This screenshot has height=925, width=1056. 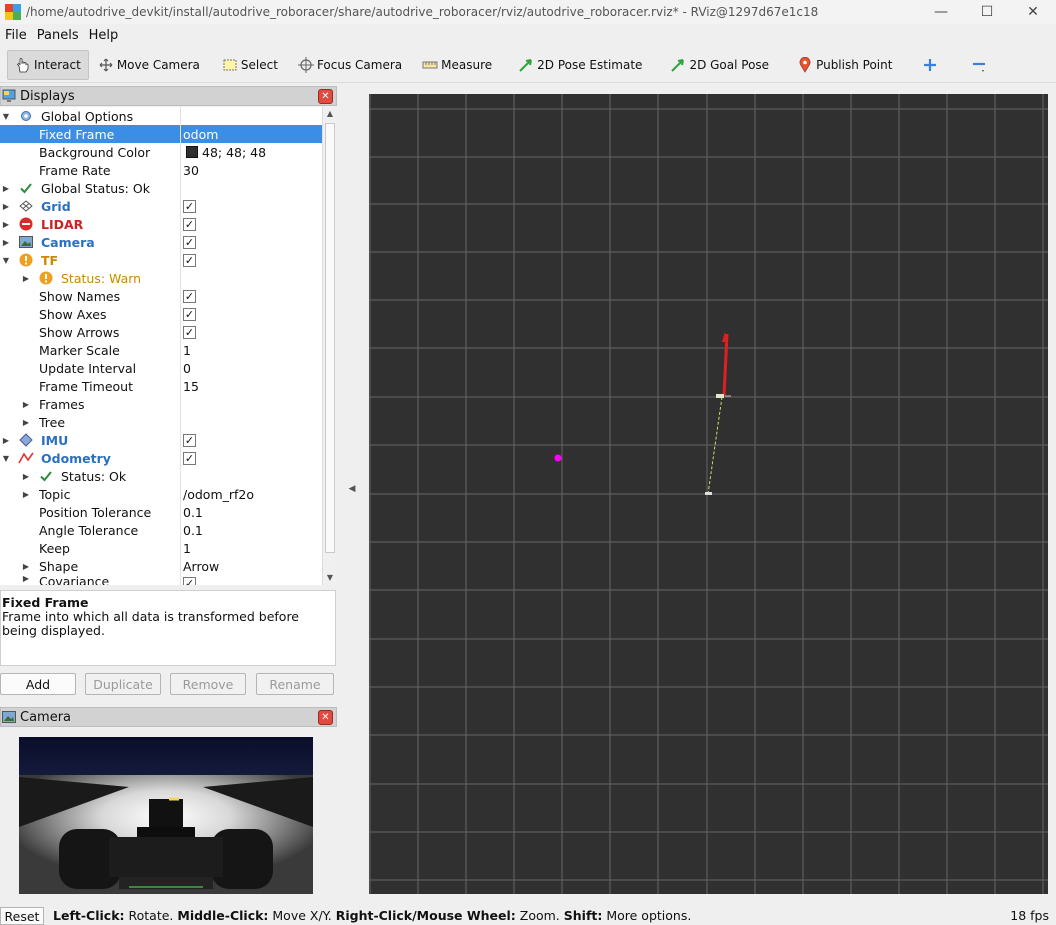 What do you see at coordinates (161, 296) in the screenshot?
I see `tree-row-show-names: Show Names ✓` at bounding box center [161, 296].